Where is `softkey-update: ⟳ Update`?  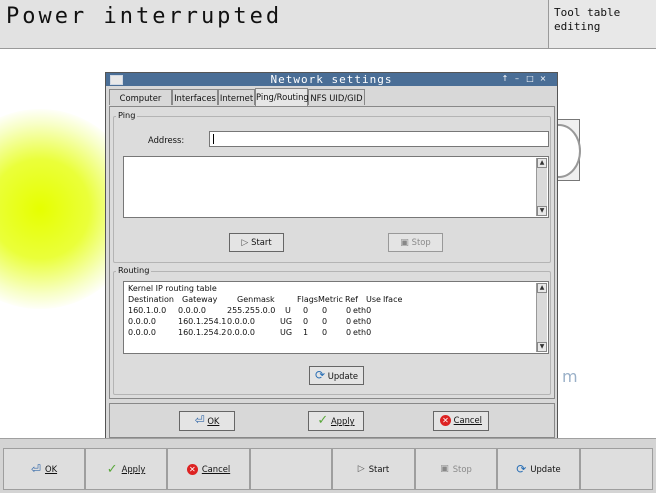 softkey-update: ⟳ Update is located at coordinates (538, 469).